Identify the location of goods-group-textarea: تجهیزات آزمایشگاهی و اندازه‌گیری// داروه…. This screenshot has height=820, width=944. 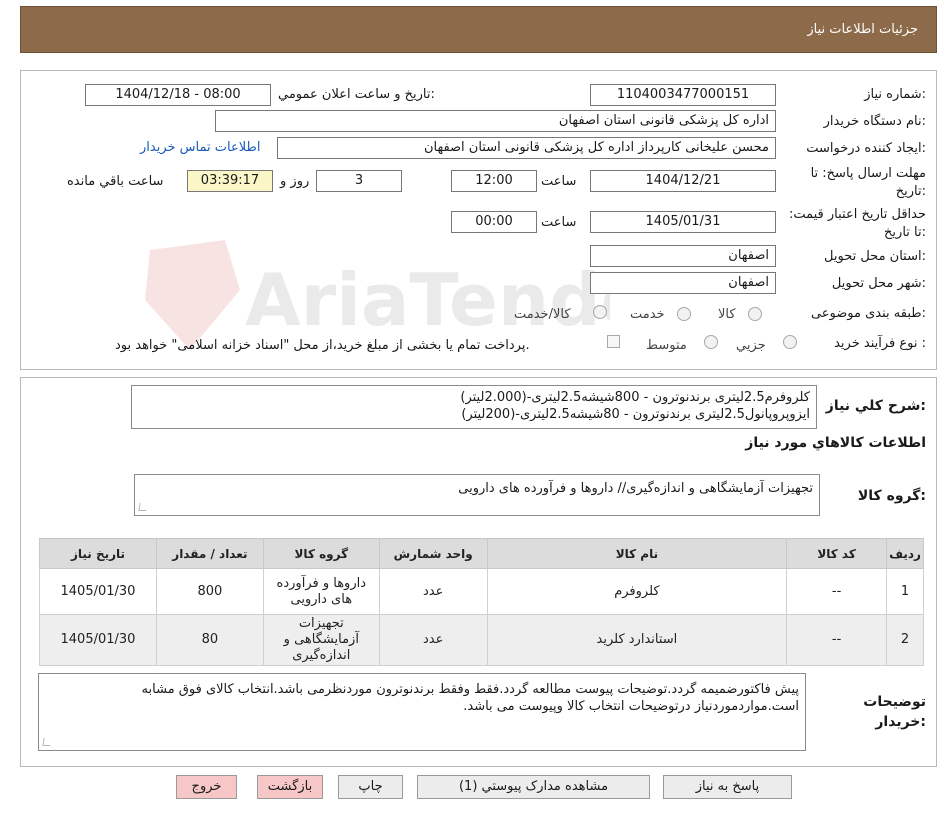
(477, 495).